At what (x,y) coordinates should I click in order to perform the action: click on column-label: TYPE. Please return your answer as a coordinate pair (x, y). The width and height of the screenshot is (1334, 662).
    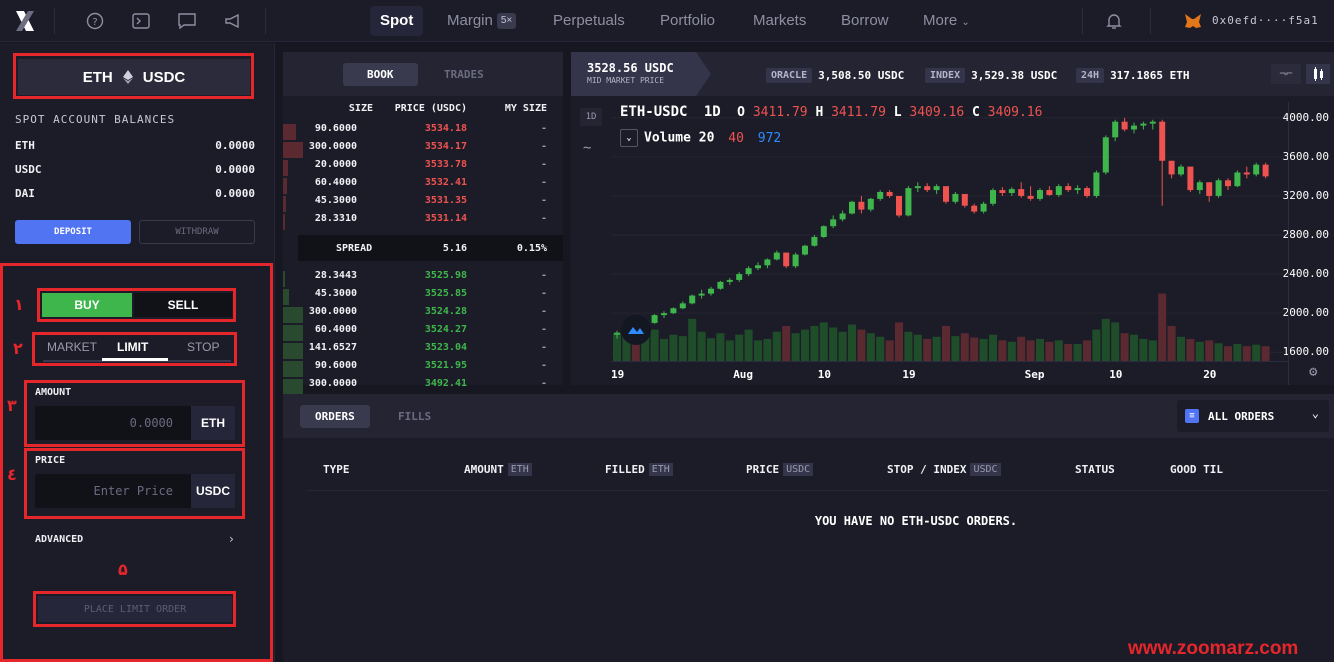
    Looking at the image, I should click on (336, 469).